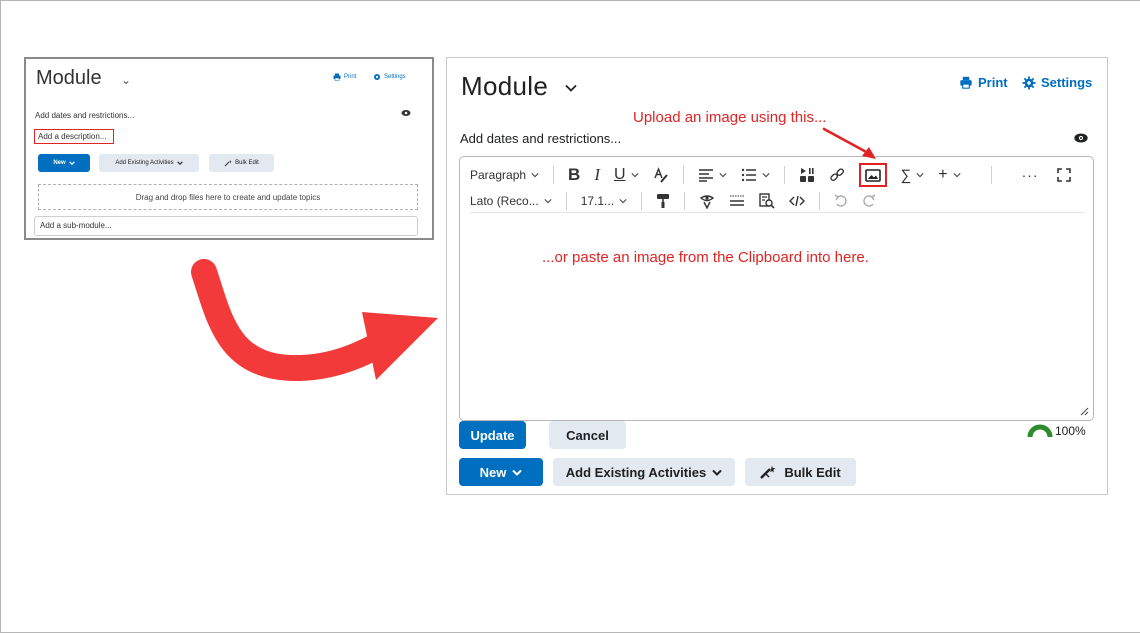 The image size is (1140, 633). I want to click on preview-button, so click(767, 201).